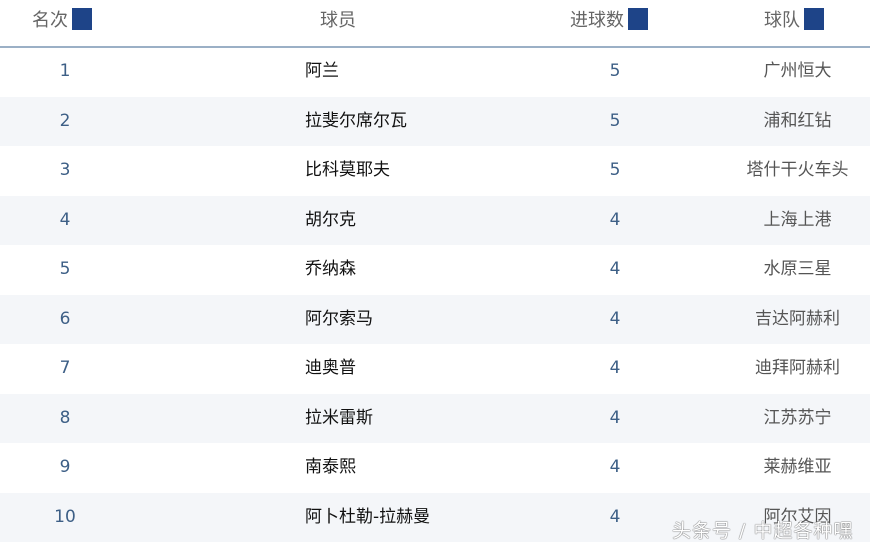 The height and width of the screenshot is (547, 870). Describe the element at coordinates (435, 418) in the screenshot. I see `table-row: 8 拉米雷斯 4 江苏苏宁` at that location.